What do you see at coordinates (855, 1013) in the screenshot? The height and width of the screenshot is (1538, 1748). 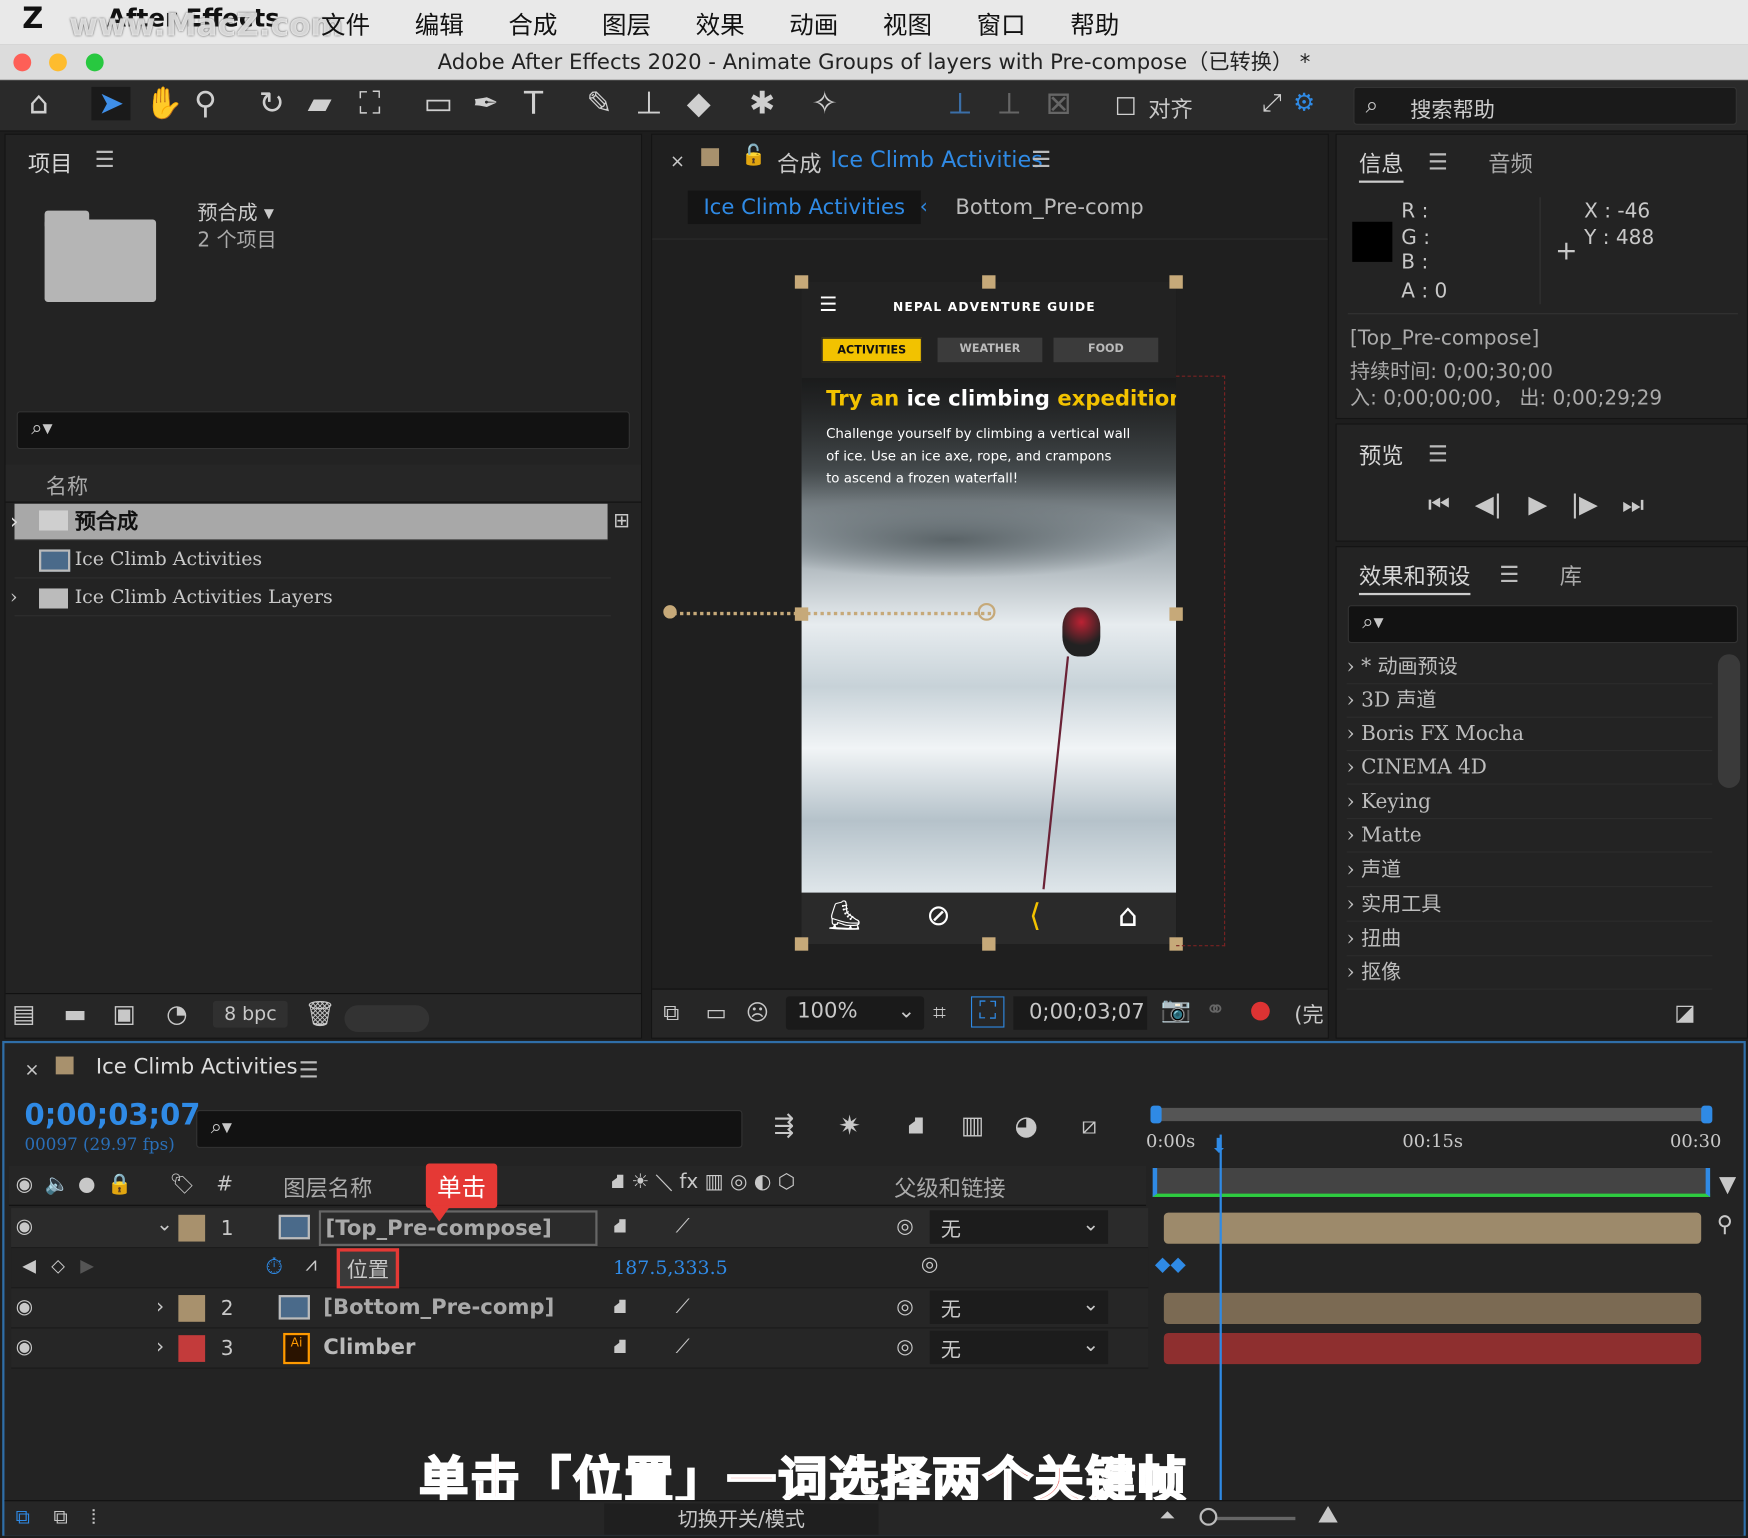 I see `magnification-dropdown: 100% ⌄` at bounding box center [855, 1013].